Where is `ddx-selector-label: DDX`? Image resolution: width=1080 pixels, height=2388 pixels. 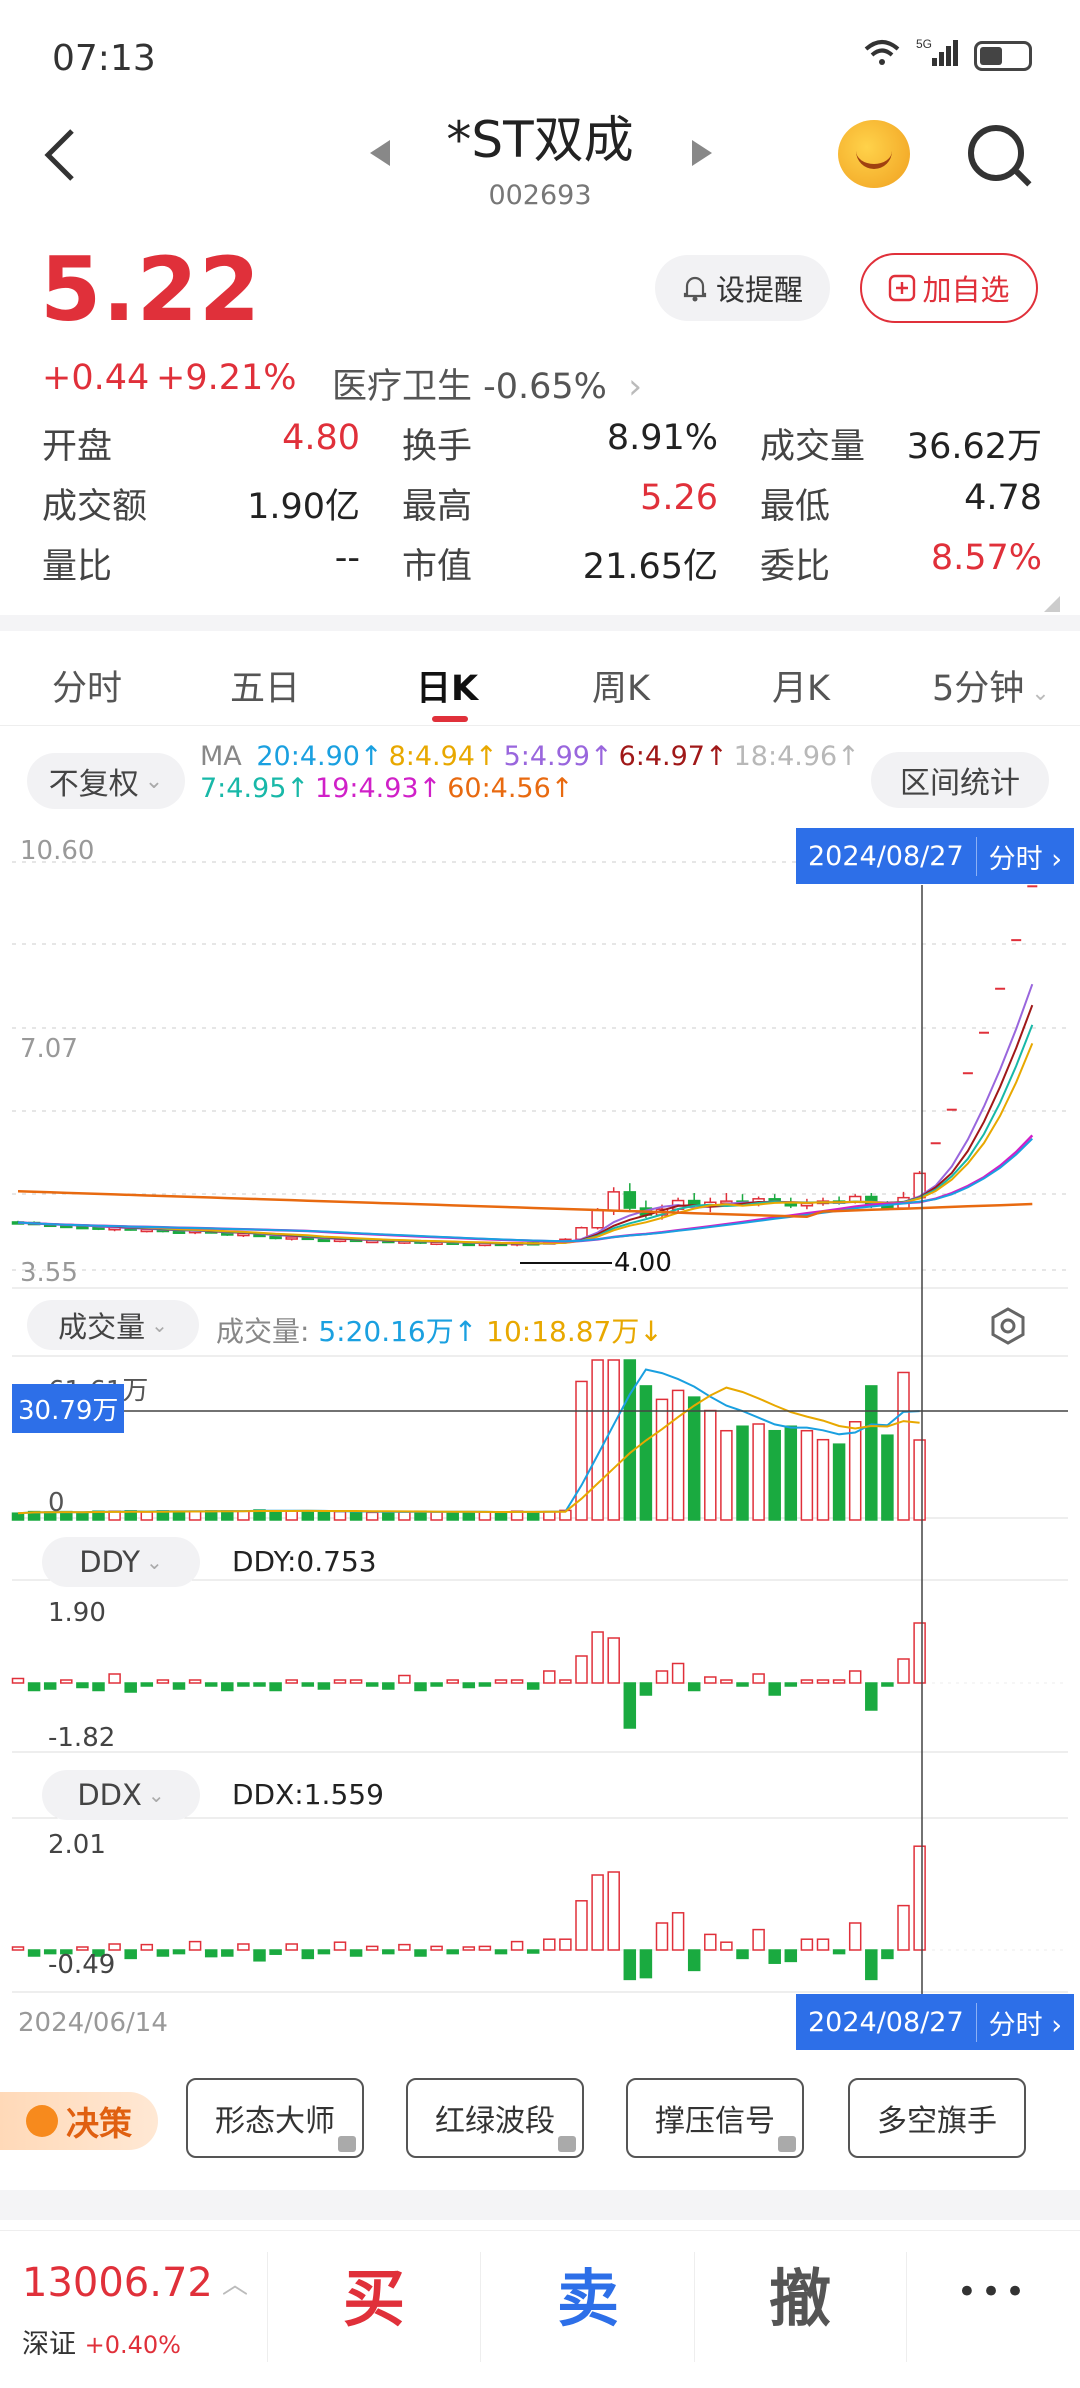
ddx-selector-label: DDX is located at coordinates (109, 1795).